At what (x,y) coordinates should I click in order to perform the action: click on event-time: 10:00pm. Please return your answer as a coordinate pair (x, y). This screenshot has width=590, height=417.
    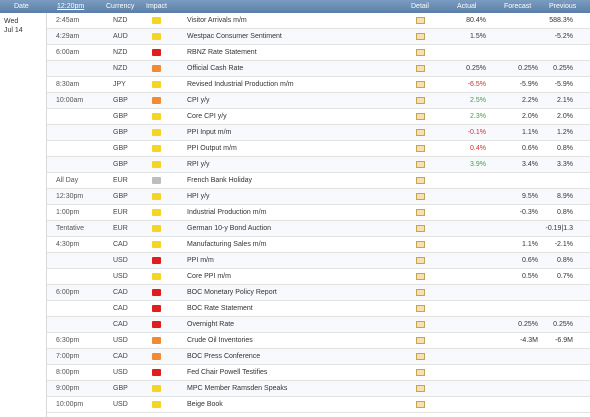
    Looking at the image, I should click on (70, 404).